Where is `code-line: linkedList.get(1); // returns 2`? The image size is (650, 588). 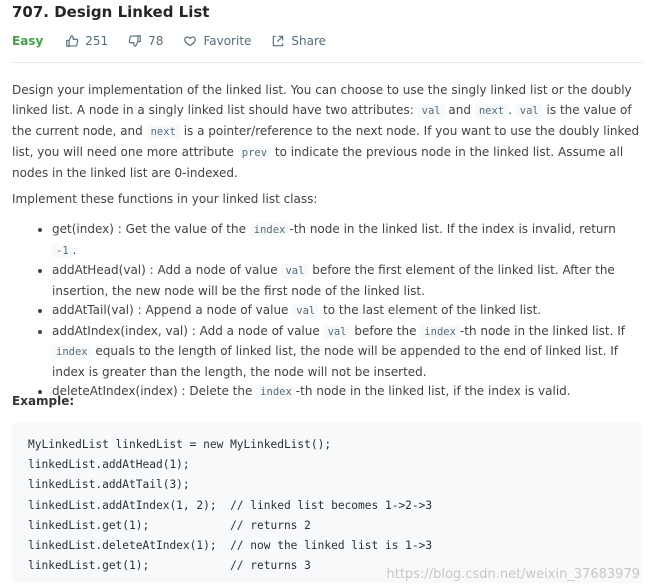
code-line: linkedList.get(1); // returns 2 is located at coordinates (169, 525).